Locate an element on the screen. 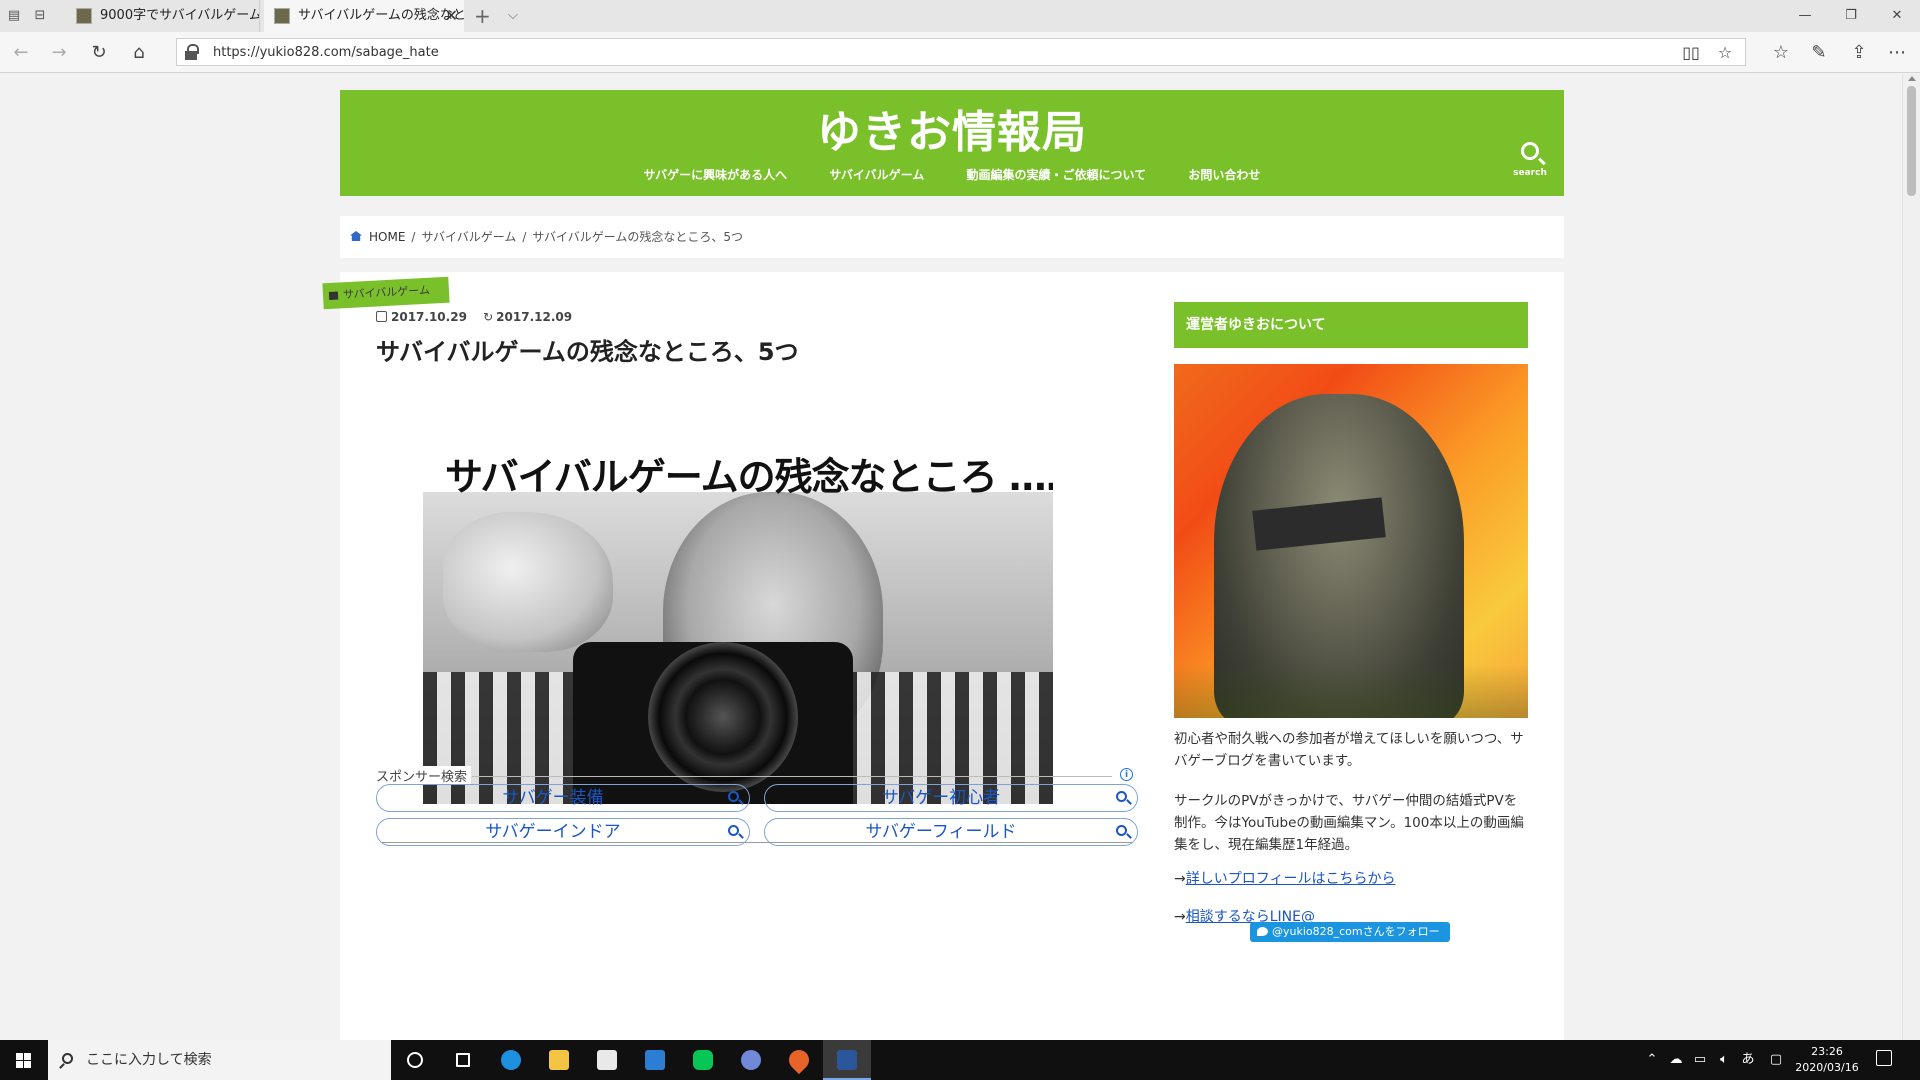  cortana-icon is located at coordinates (415, 1060).